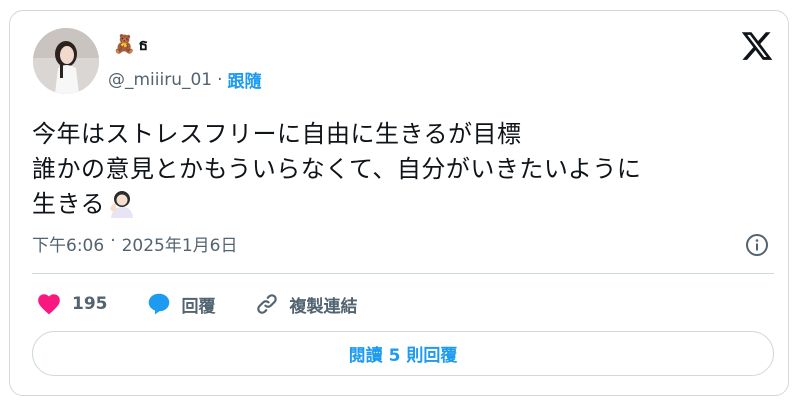 This screenshot has height=406, width=800. I want to click on action-bar: 195 回覆 複製連結, so click(216, 304).